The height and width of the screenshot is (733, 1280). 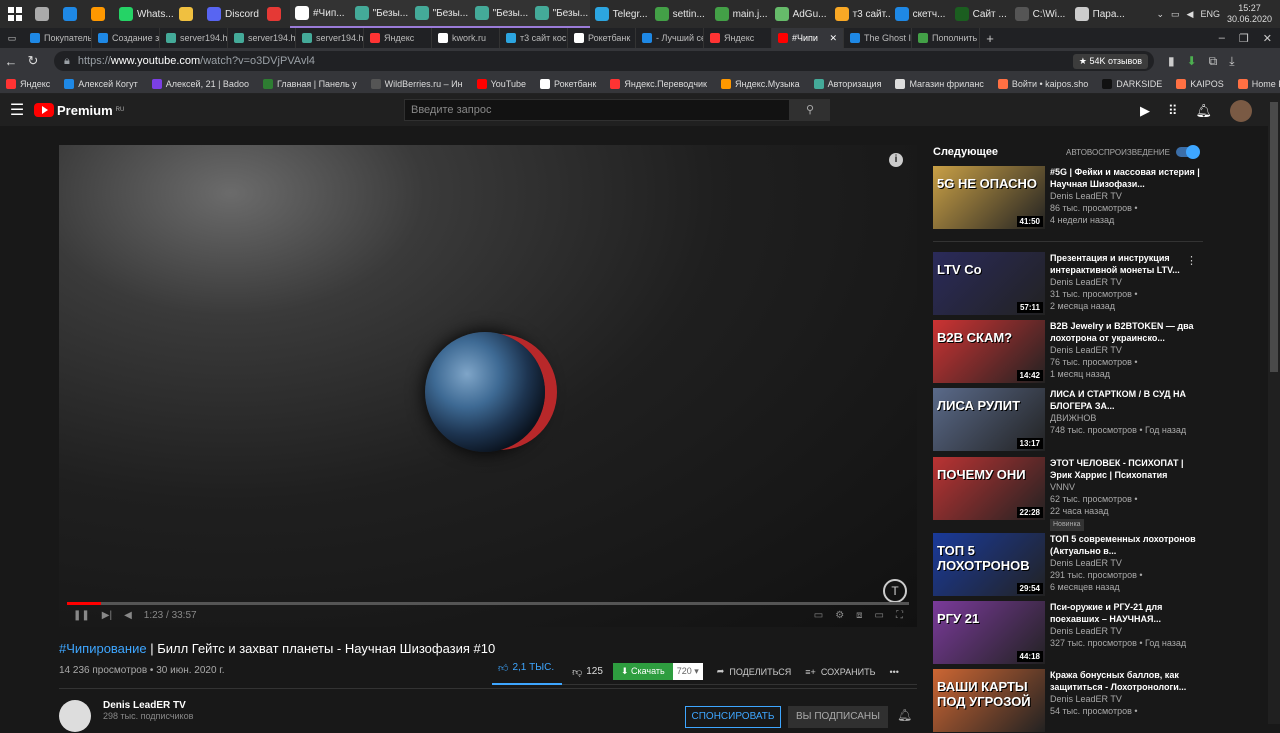 I want to click on subtitles-icon: ▭, so click(x=818, y=615).